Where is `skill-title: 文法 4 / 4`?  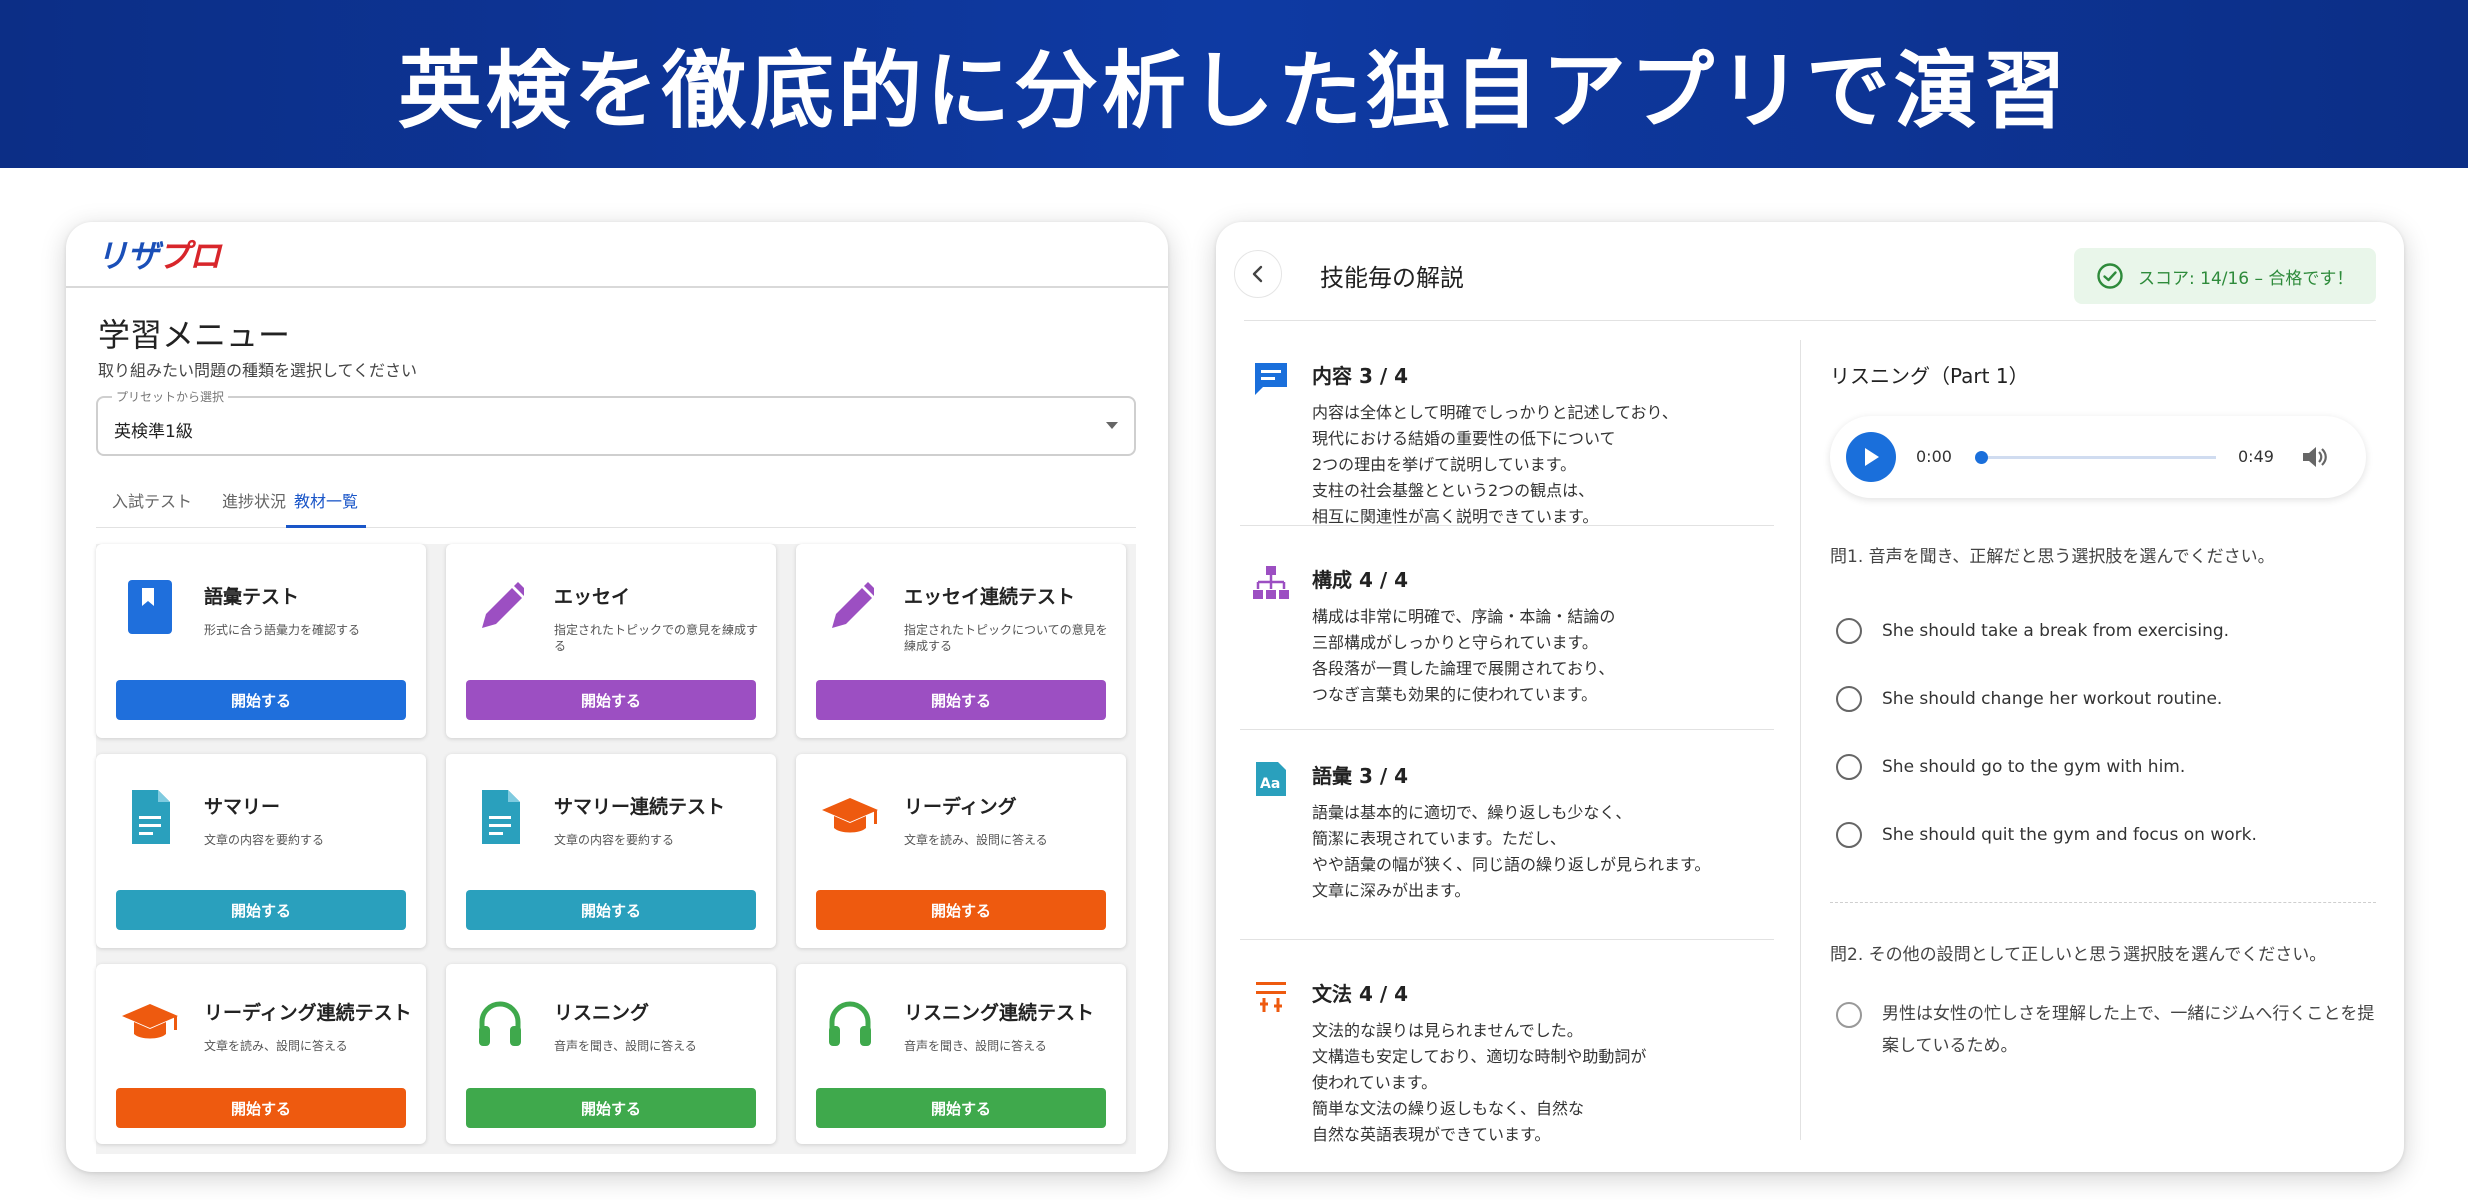 skill-title: 文法 4 / 4 is located at coordinates (1360, 994).